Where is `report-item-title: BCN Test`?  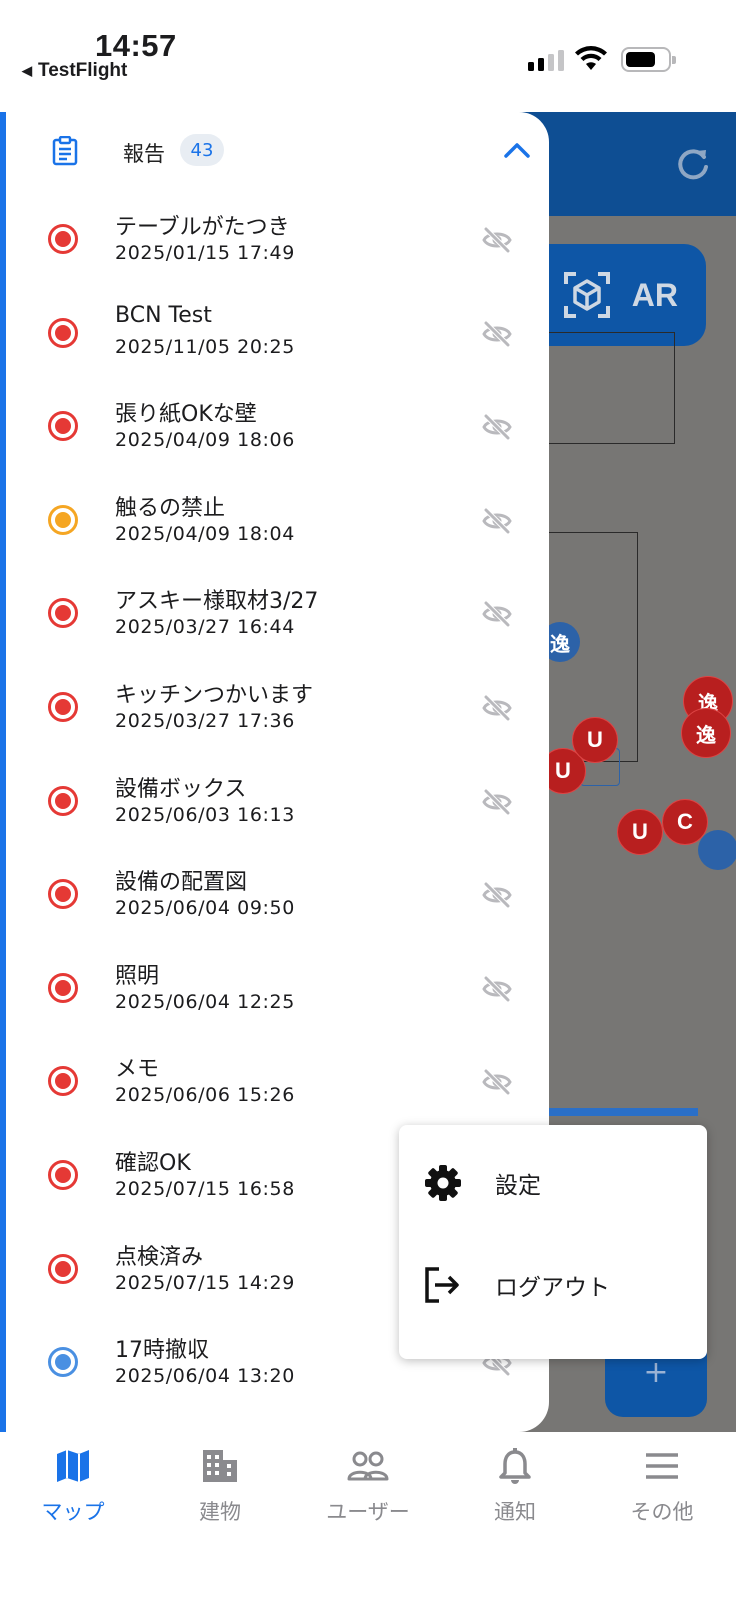
report-item-title: BCN Test is located at coordinates (163, 315).